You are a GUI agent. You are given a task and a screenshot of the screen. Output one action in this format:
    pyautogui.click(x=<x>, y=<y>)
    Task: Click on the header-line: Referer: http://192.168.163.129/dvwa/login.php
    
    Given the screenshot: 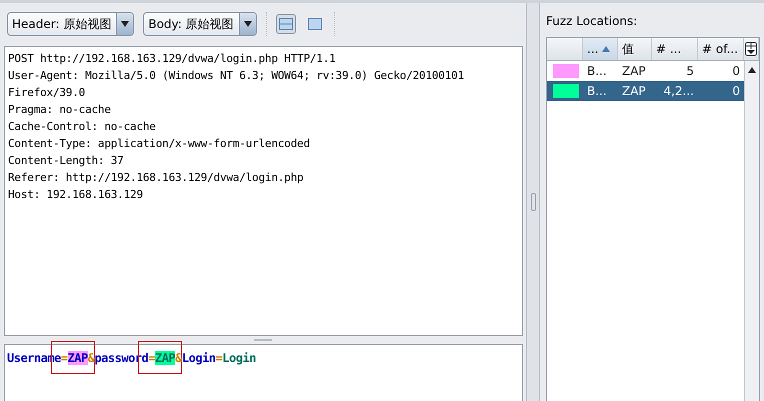 What is the action you would take?
    pyautogui.click(x=156, y=178)
    